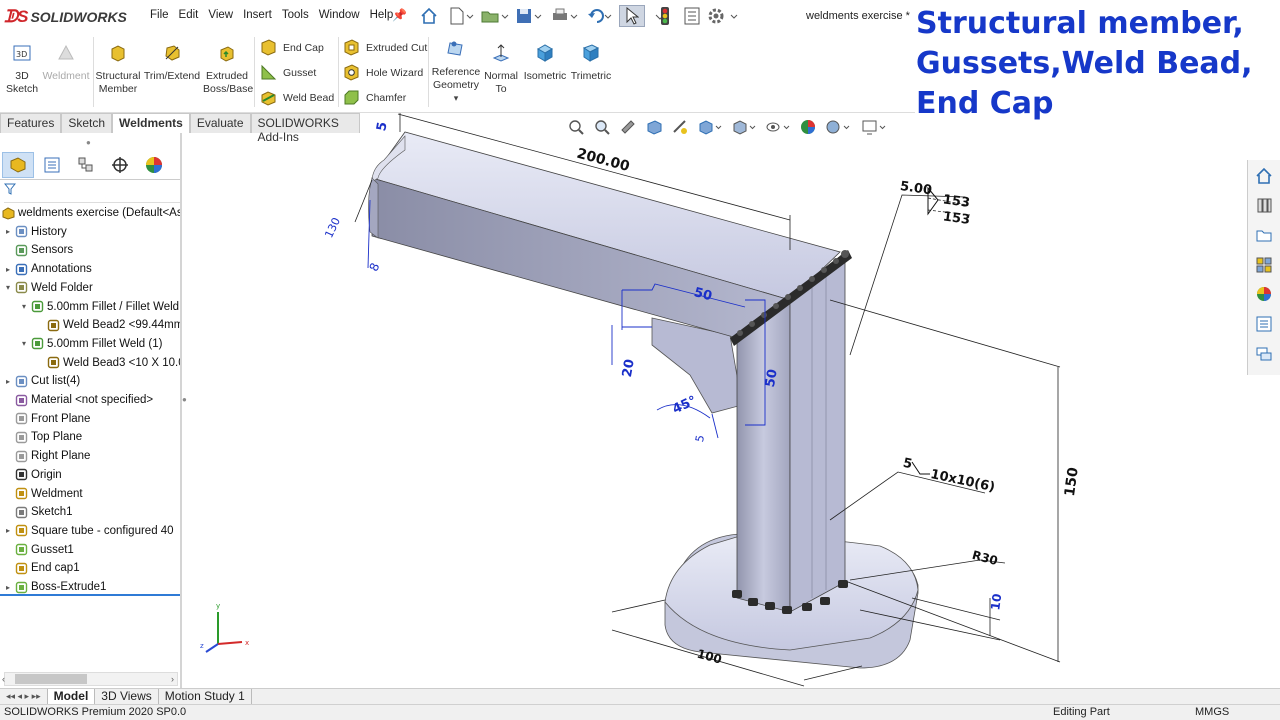  Describe the element at coordinates (35, 232) in the screenshot. I see `tree-item-history: ▸ History` at that location.